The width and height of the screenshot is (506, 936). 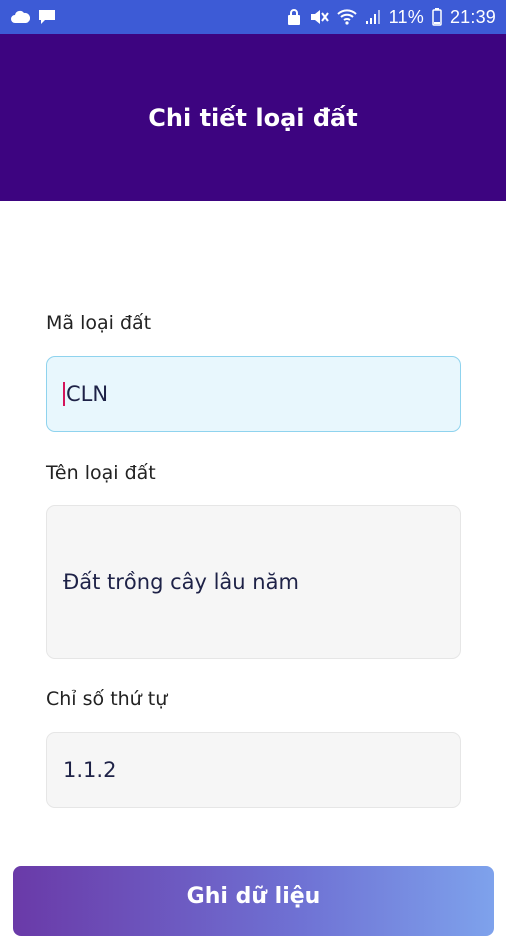 I want to click on order-input: 1.1.2, so click(x=253, y=770).